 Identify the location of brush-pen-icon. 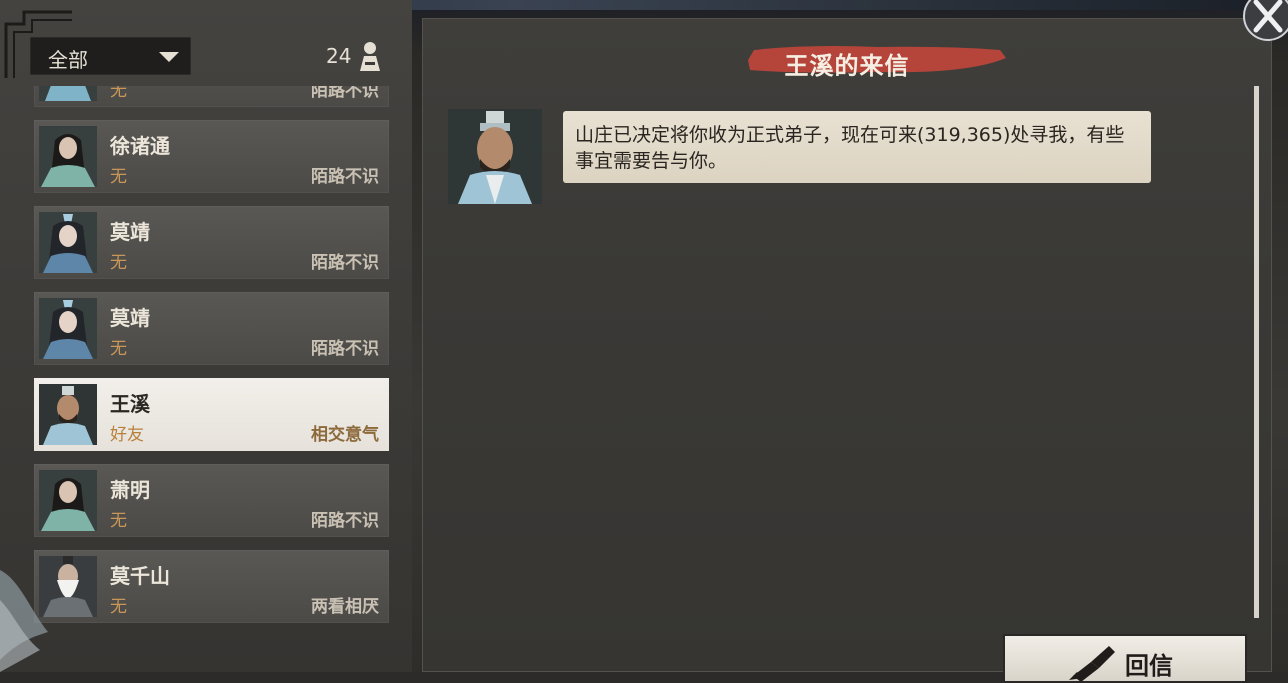
(1092, 664).